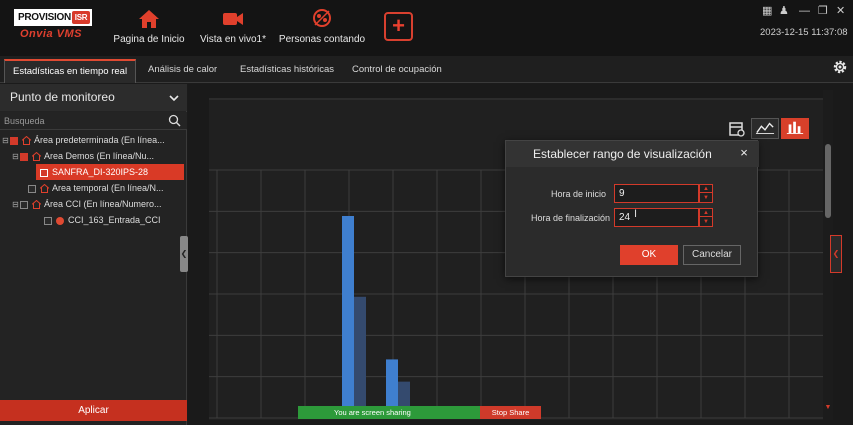 The height and width of the screenshot is (425, 853). I want to click on scroll-down-icon: ▼, so click(828, 407).